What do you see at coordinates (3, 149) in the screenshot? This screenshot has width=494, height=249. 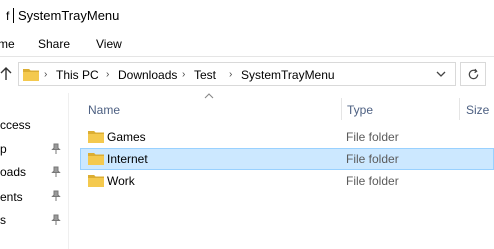 I see `nav-item-desktop: p` at bounding box center [3, 149].